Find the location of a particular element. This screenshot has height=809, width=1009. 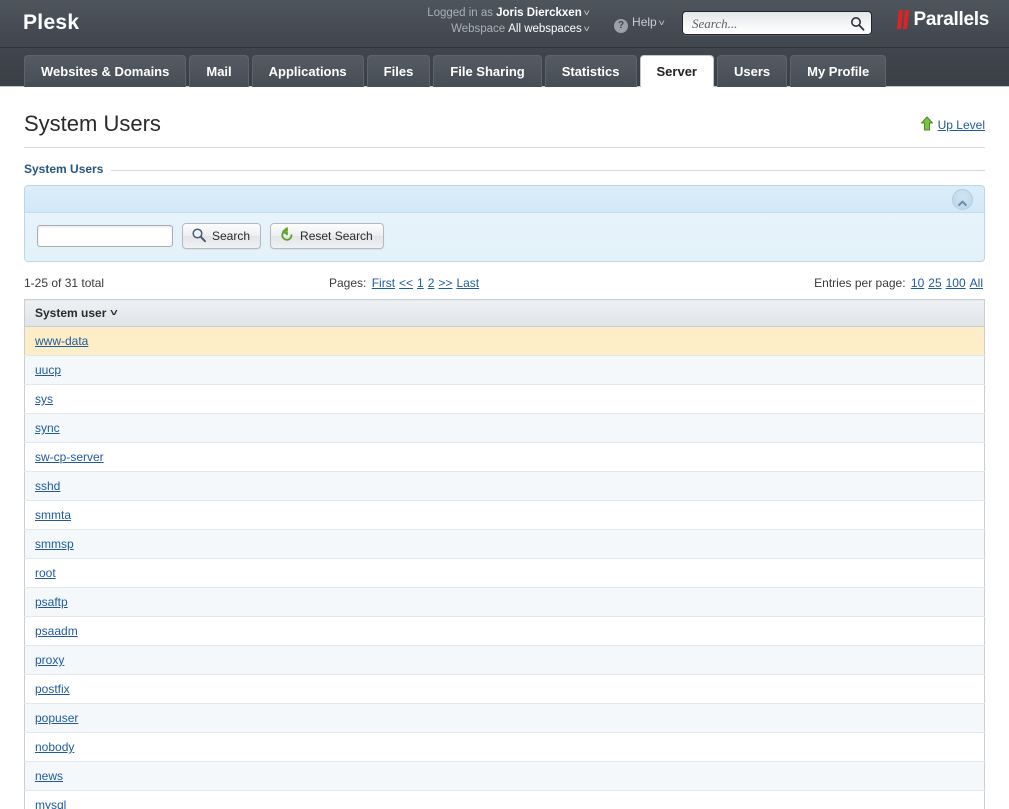

reset-arrow-icon is located at coordinates (287, 235).